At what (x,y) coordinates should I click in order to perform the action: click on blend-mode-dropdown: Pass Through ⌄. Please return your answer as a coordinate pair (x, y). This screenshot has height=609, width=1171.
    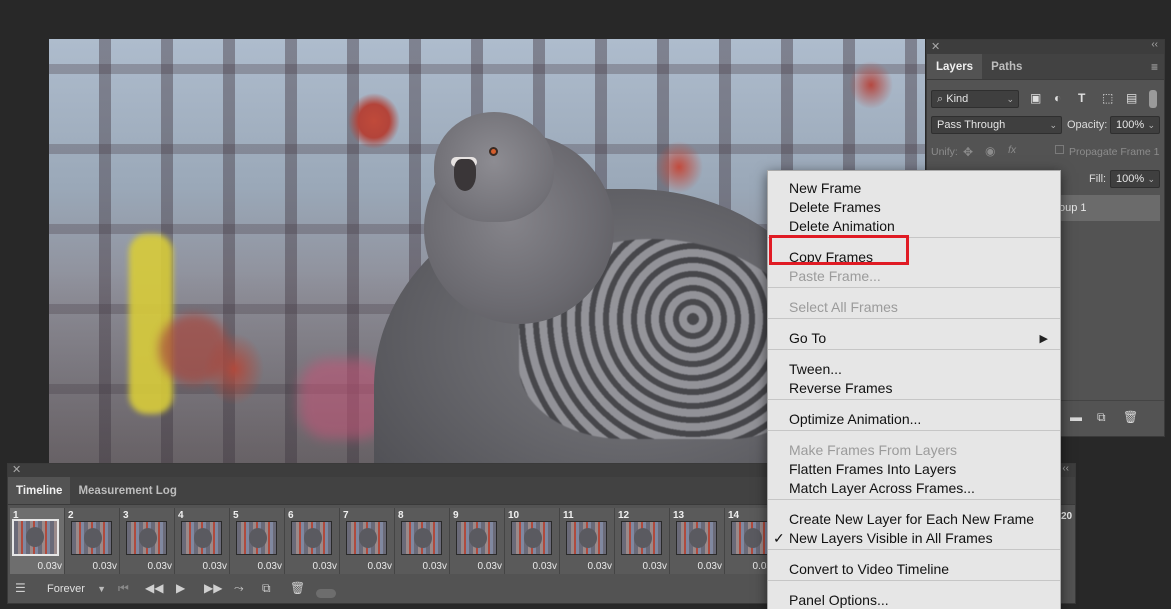
    Looking at the image, I should click on (996, 125).